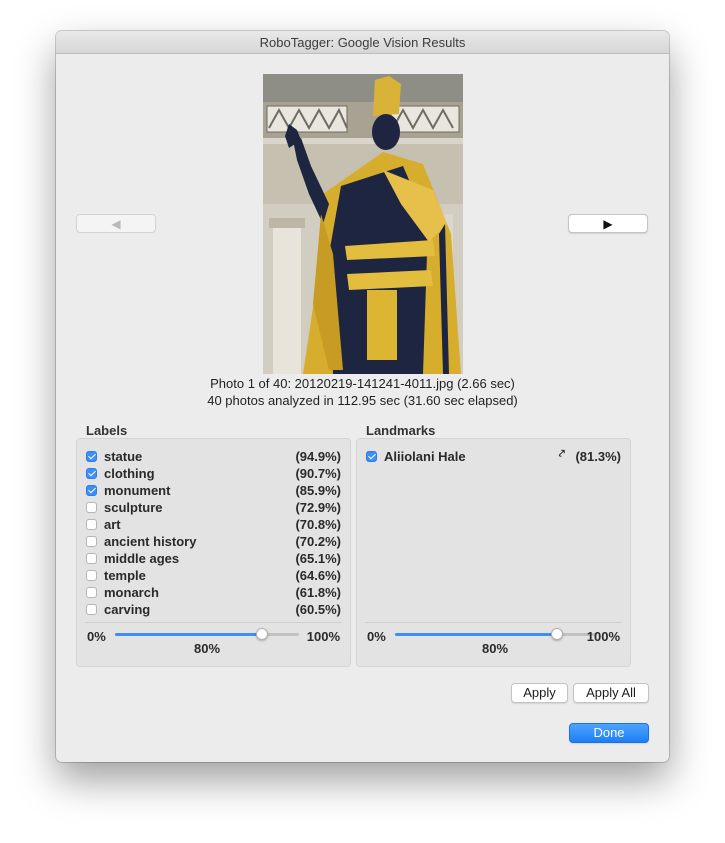 The height and width of the screenshot is (843, 725). Describe the element at coordinates (213, 473) in the screenshot. I see `list-item: clothing (90.7%)` at that location.